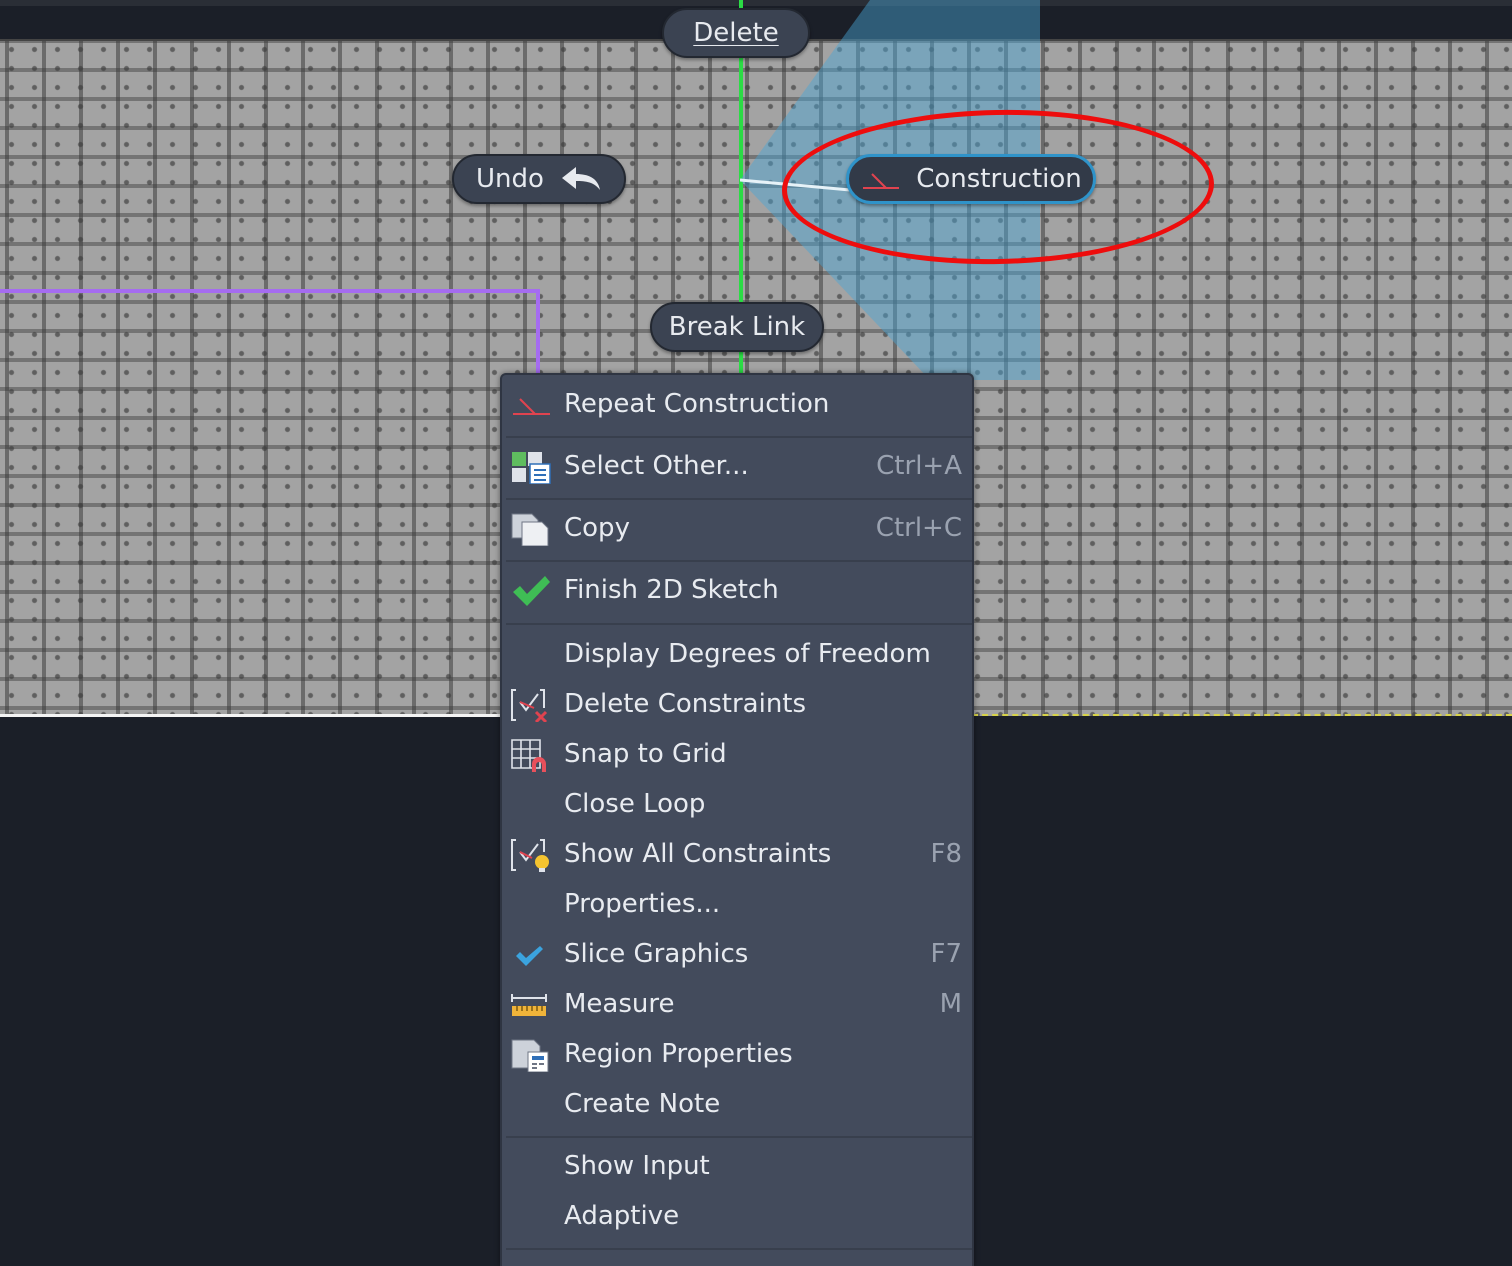 The width and height of the screenshot is (1512, 1266). What do you see at coordinates (737, 1216) in the screenshot?
I see `menu-item-adaptive: Adaptive` at bounding box center [737, 1216].